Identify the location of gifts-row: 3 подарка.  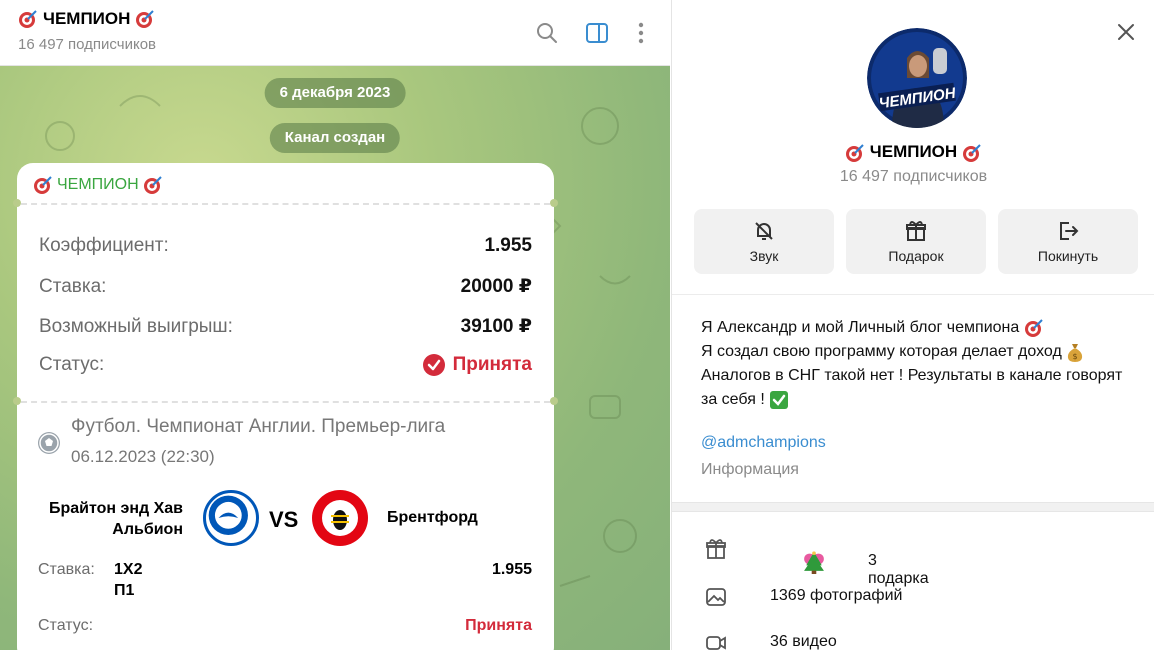
(913, 556).